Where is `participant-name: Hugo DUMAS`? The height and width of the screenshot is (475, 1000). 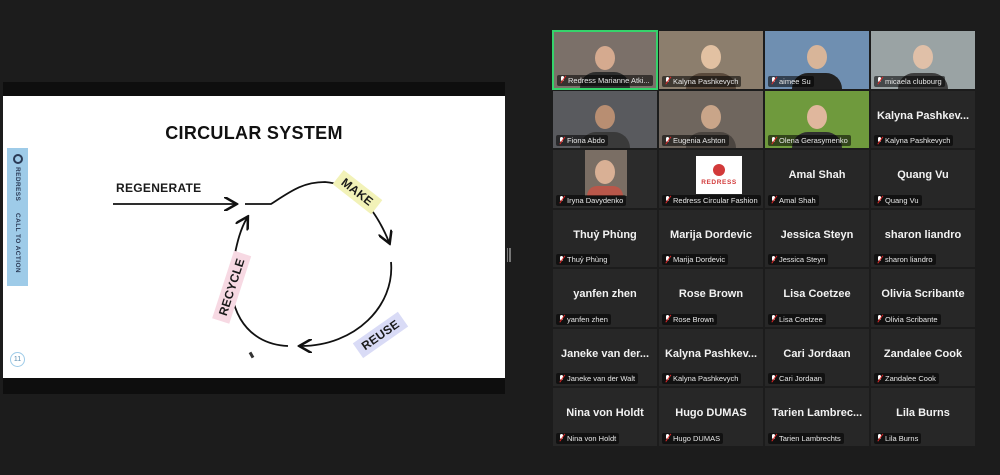
participant-name: Hugo DUMAS is located at coordinates (711, 413).